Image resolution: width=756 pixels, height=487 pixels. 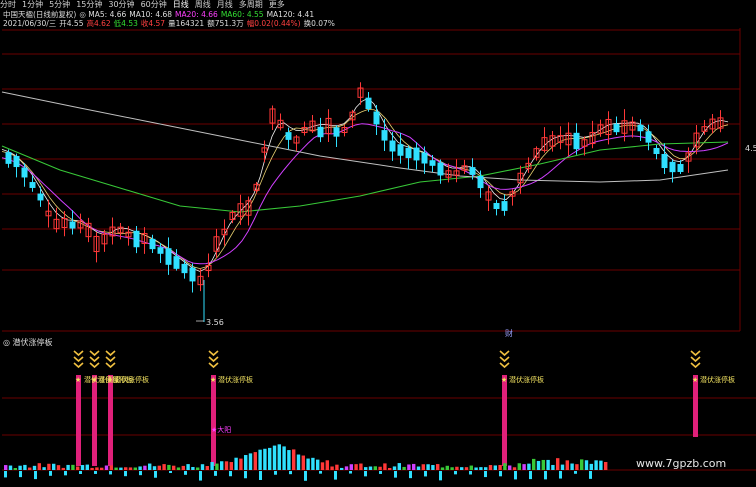 What do you see at coordinates (203, 4) in the screenshot?
I see `period-tab: 周线` at bounding box center [203, 4].